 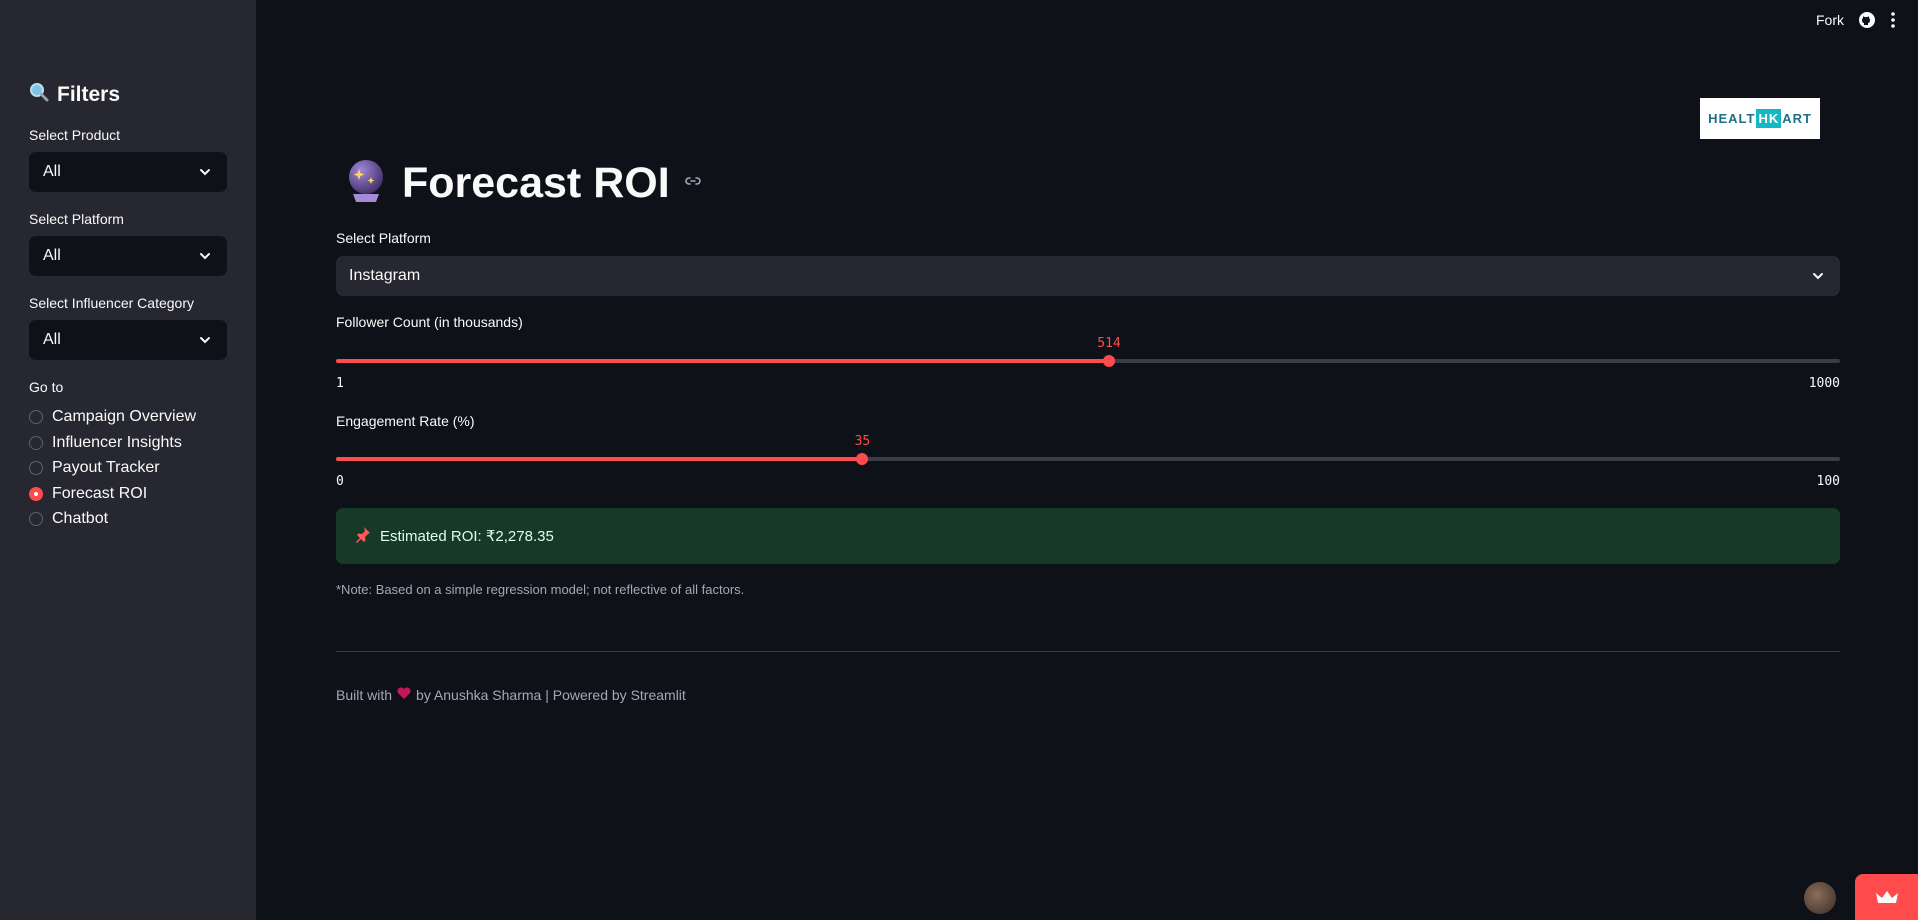 I want to click on select-influencer-category-label: Select Influencer Category, so click(x=111, y=303).